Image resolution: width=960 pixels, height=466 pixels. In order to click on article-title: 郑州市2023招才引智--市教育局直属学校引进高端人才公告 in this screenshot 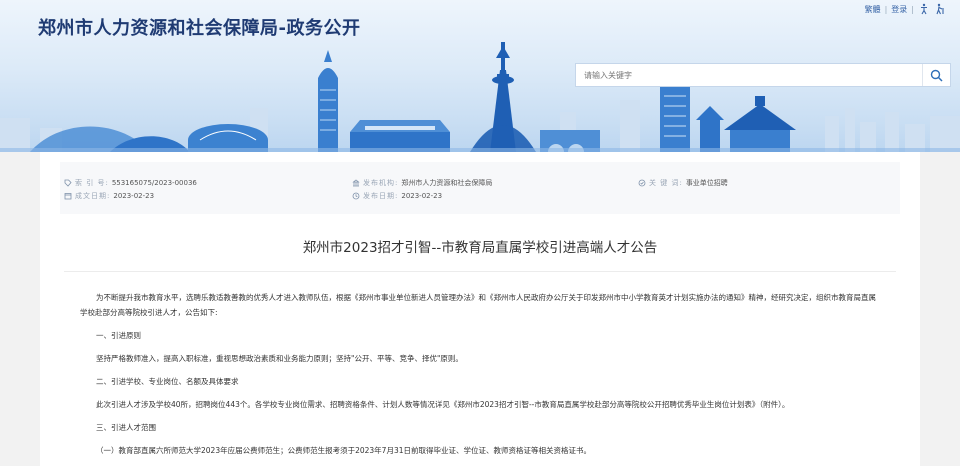, I will do `click(480, 248)`.